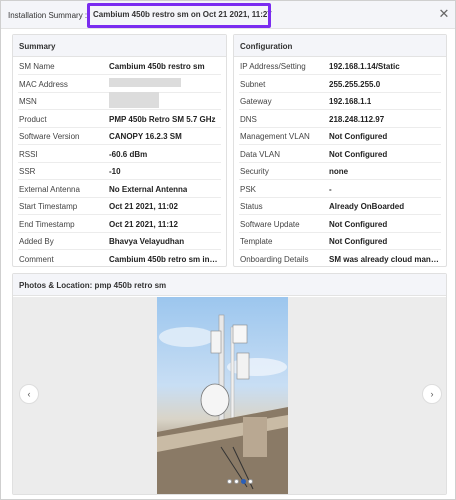 This screenshot has height=500, width=456. I want to click on summary-label: End Timestamp, so click(47, 224).